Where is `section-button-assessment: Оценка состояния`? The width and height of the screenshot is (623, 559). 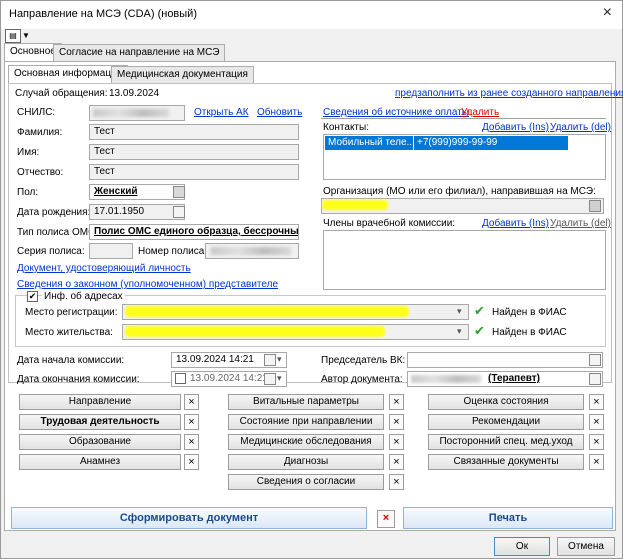
section-button-assessment: Оценка состояния is located at coordinates (506, 402).